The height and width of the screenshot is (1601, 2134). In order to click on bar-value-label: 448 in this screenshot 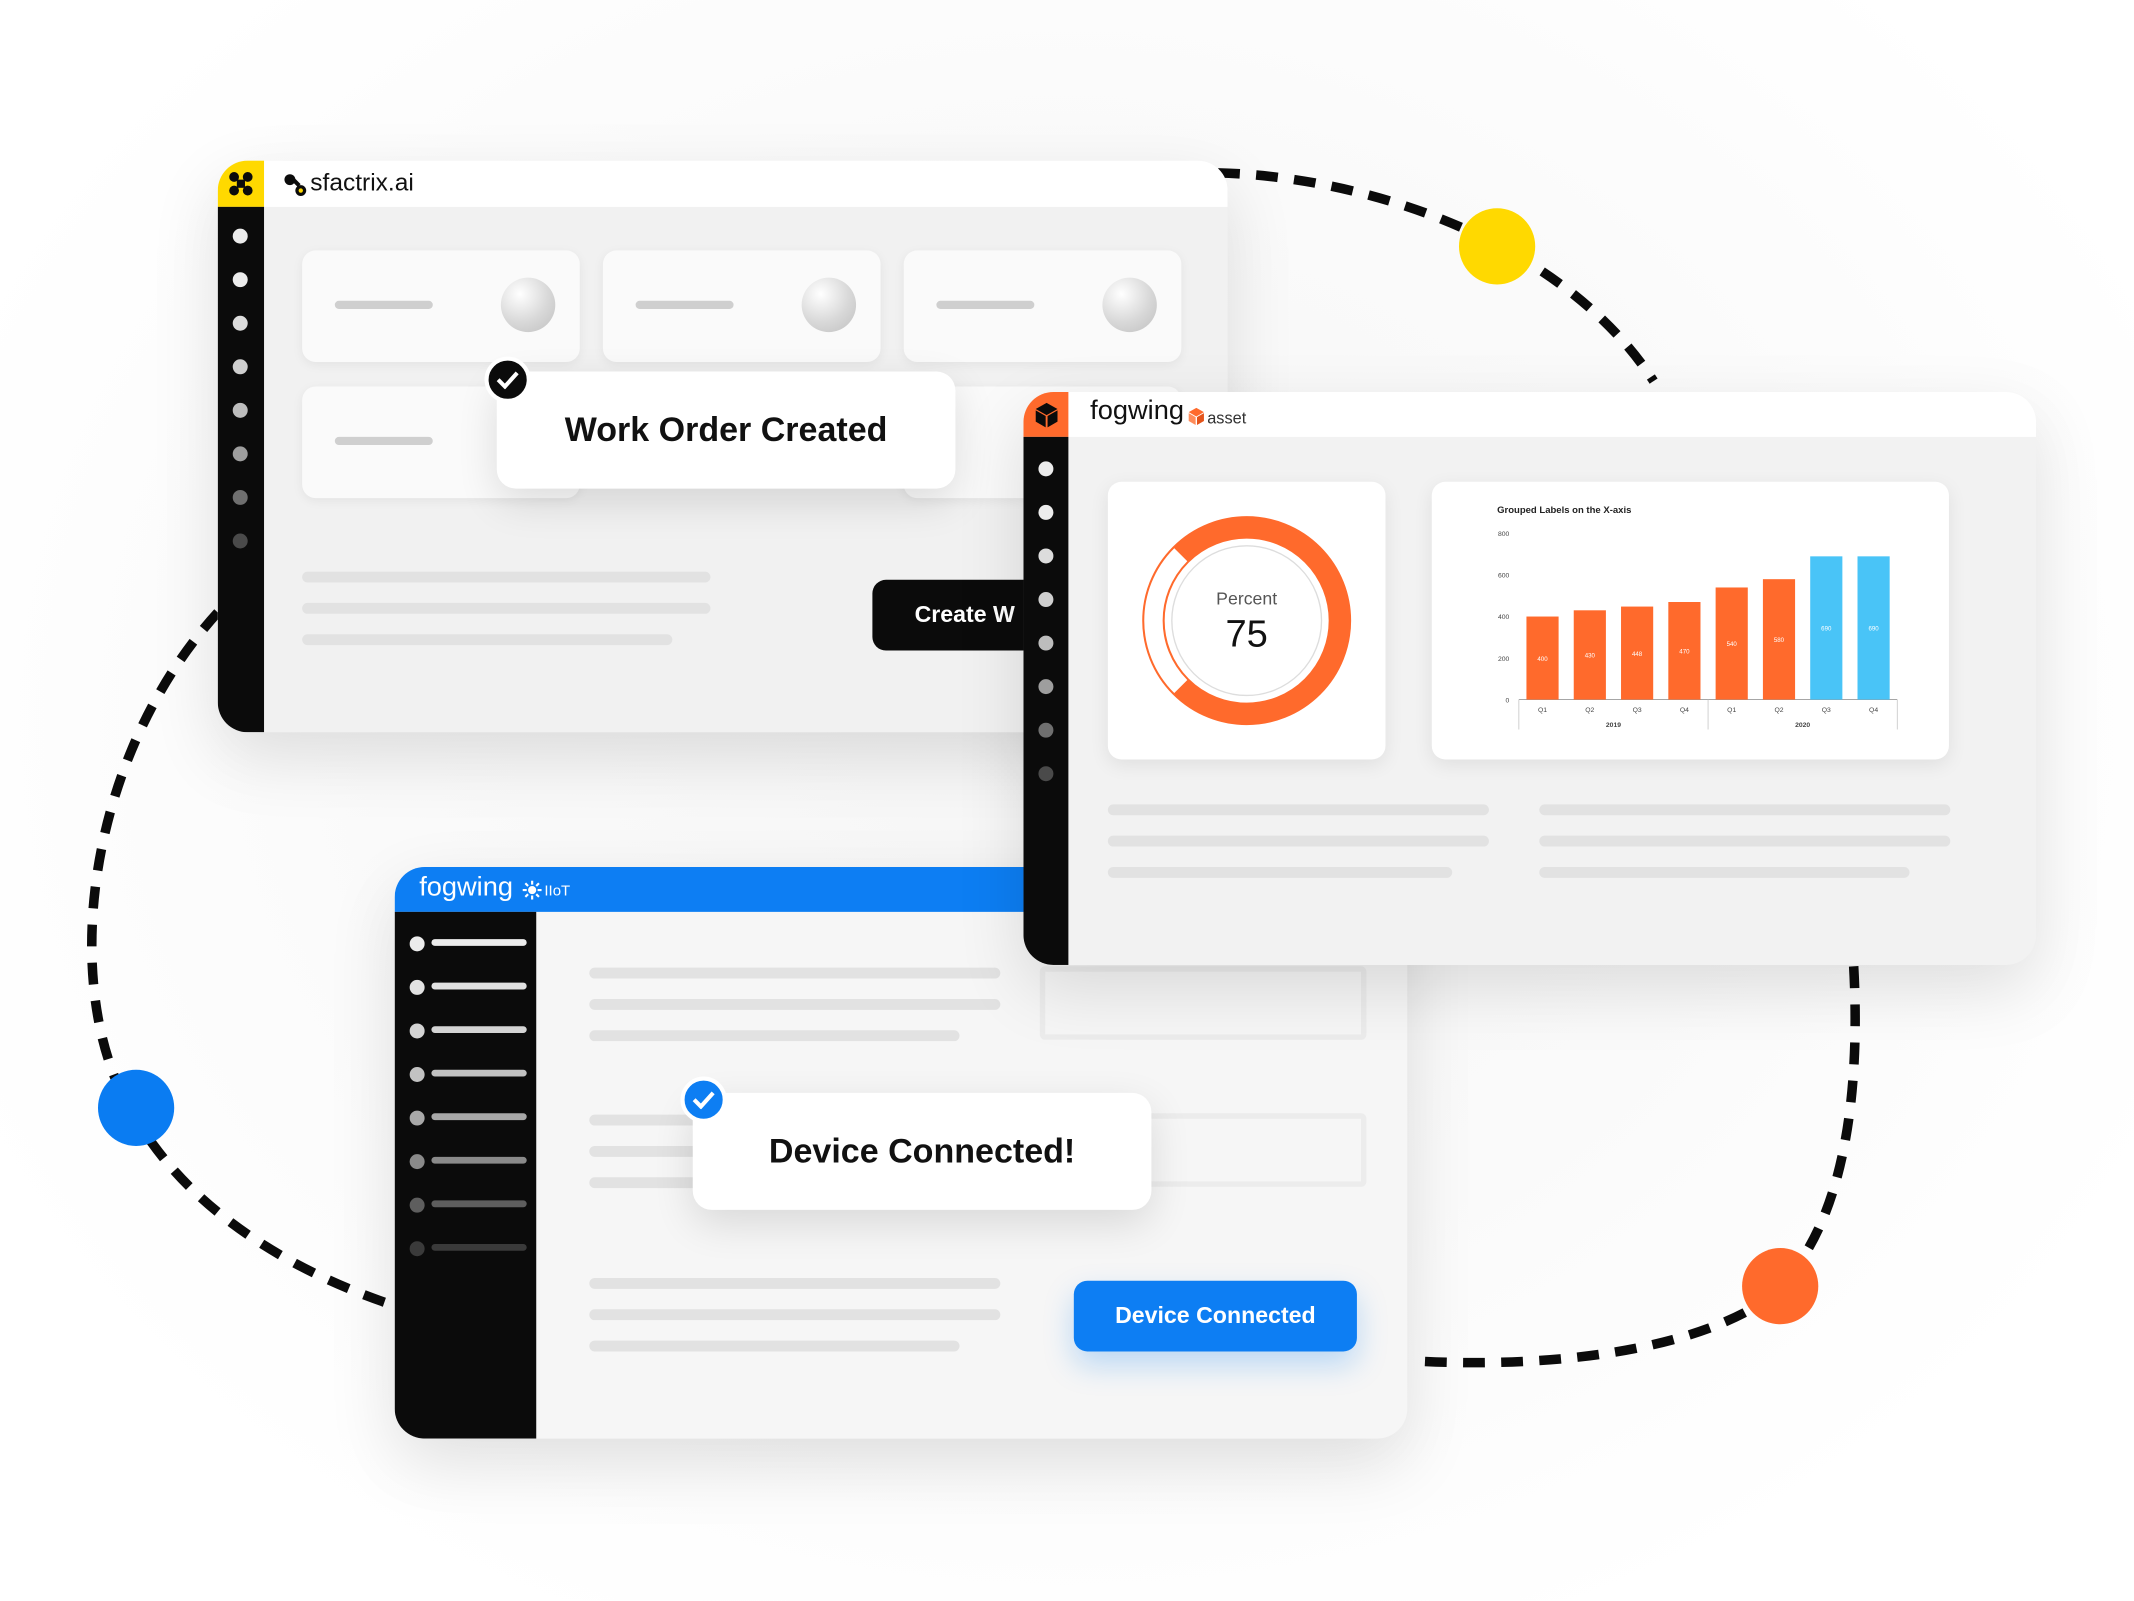, I will do `click(1637, 654)`.